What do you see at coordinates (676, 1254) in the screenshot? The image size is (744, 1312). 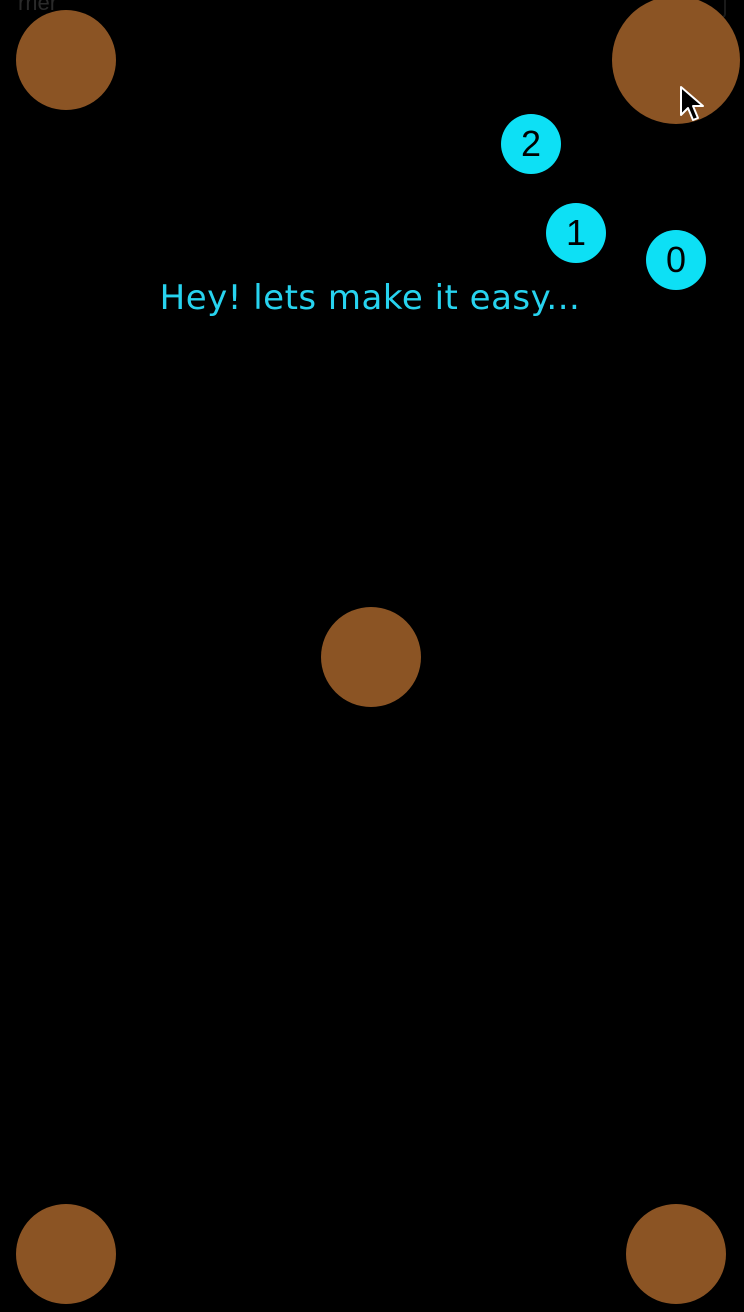 I see `hole-bottom-right` at bounding box center [676, 1254].